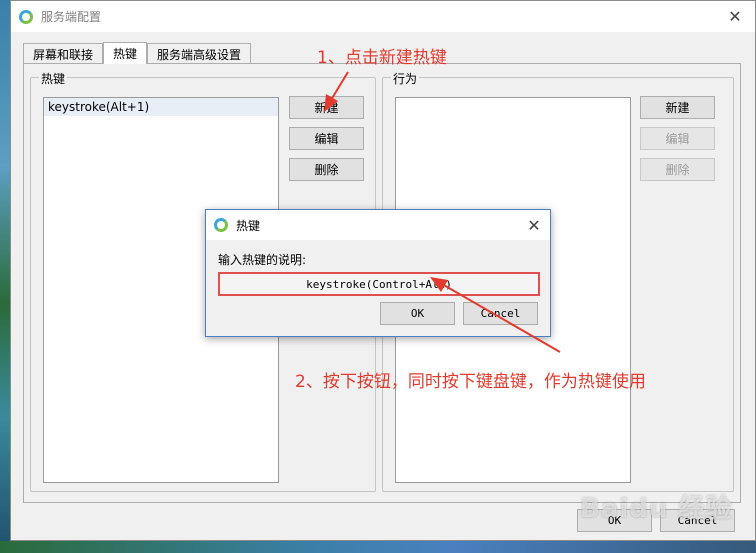 The width and height of the screenshot is (756, 553). I want to click on dialog-titlebar: 热键 ✕, so click(378, 225).